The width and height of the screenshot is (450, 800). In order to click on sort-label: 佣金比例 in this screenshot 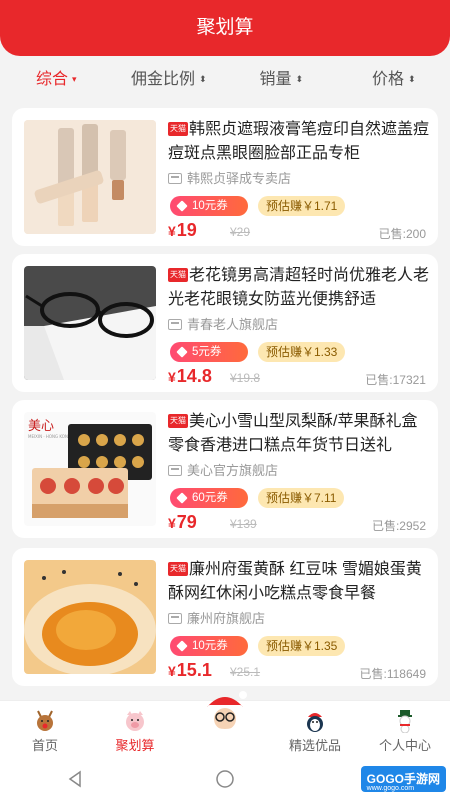, I will do `click(162, 79)`.